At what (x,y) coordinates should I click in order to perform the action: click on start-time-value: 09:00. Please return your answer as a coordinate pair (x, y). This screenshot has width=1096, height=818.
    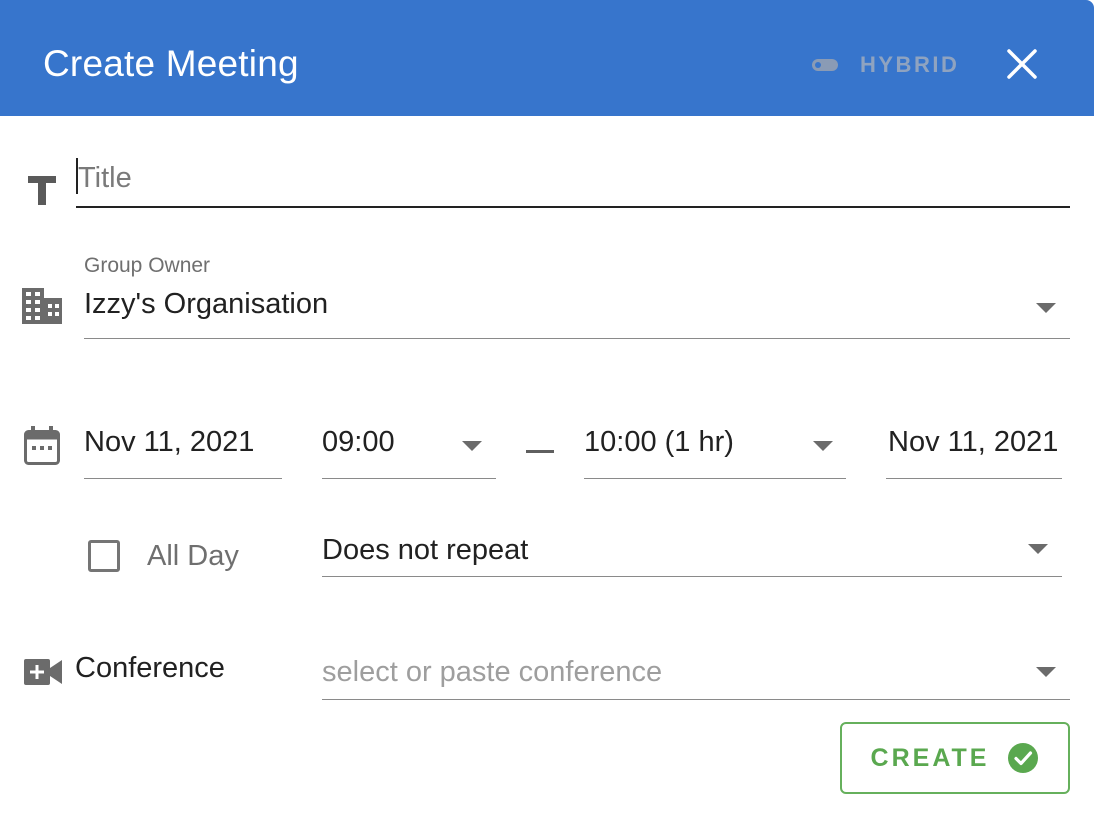
    Looking at the image, I should click on (358, 442).